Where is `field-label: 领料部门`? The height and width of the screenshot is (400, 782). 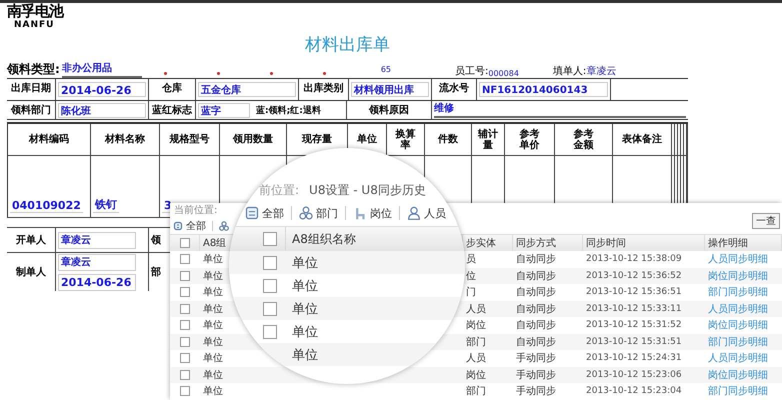
field-label: 领料部门 is located at coordinates (31, 110).